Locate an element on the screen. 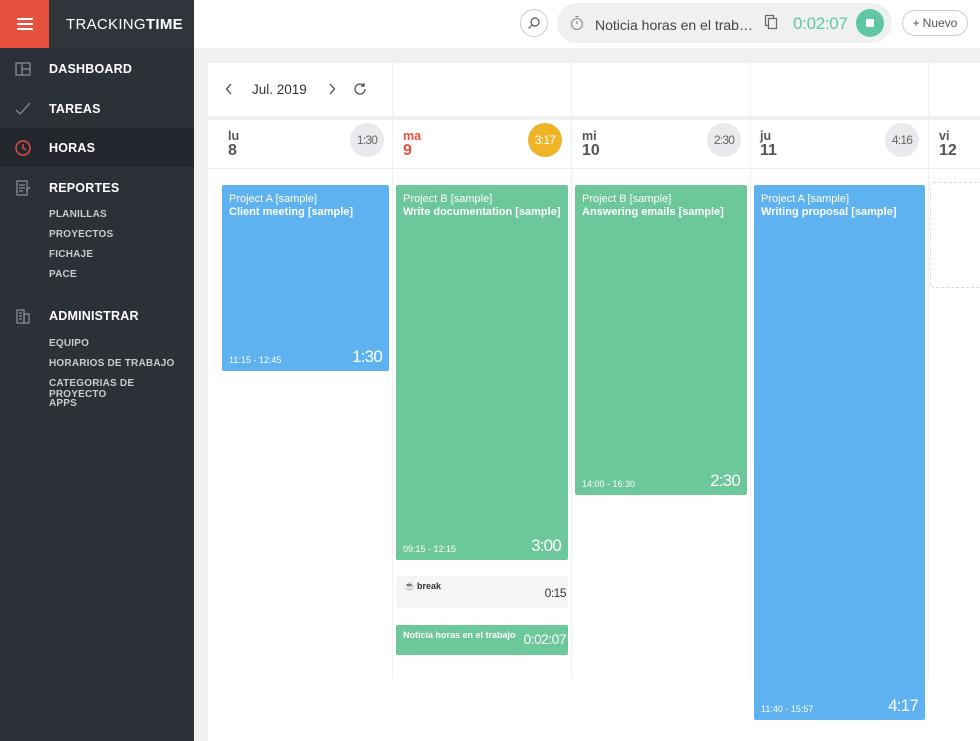 Image resolution: width=980 pixels, height=741 pixels. nav-item-tareas: TAREAS is located at coordinates (97, 108).